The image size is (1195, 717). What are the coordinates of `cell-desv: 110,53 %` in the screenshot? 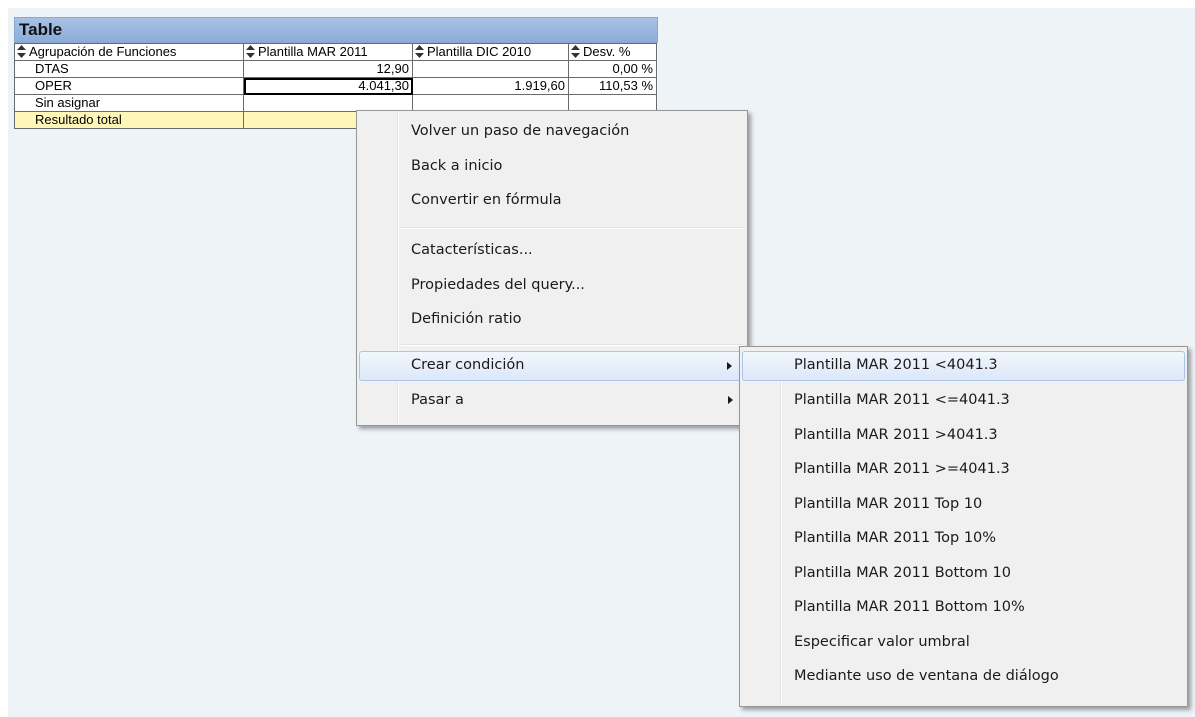 It's located at (612, 86).